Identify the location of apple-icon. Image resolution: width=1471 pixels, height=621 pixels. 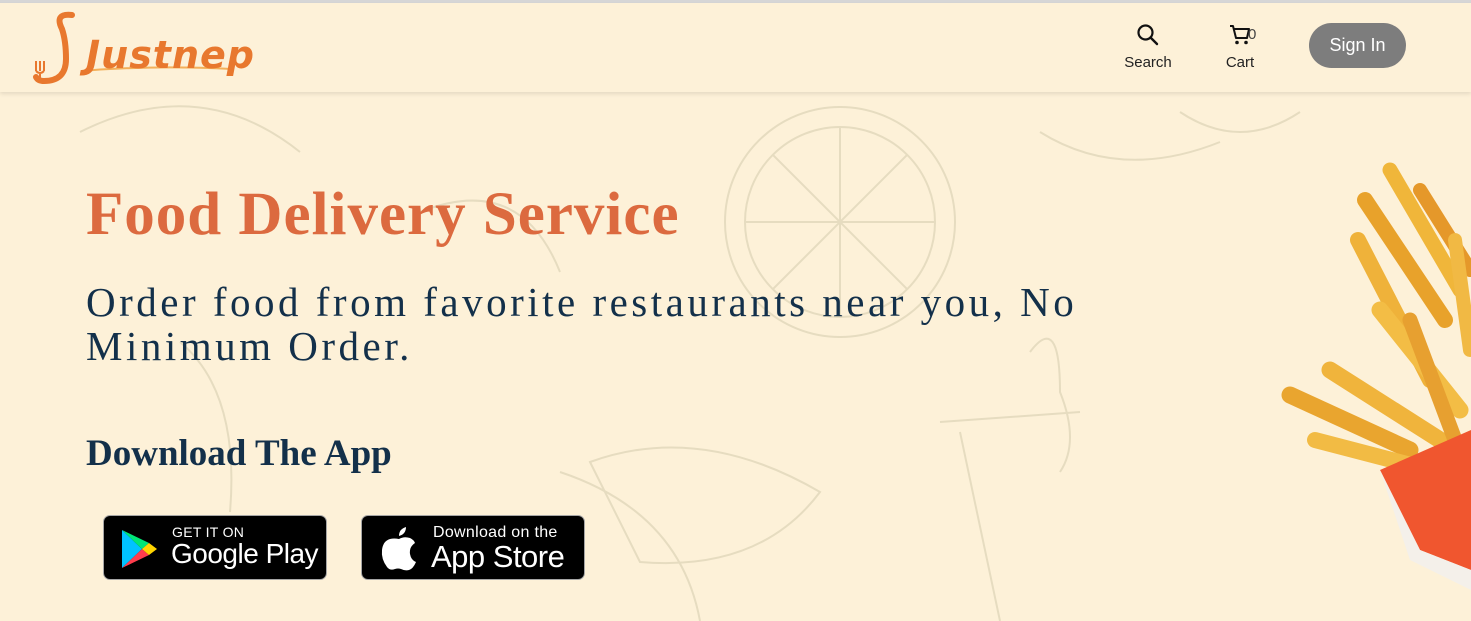
(398, 549).